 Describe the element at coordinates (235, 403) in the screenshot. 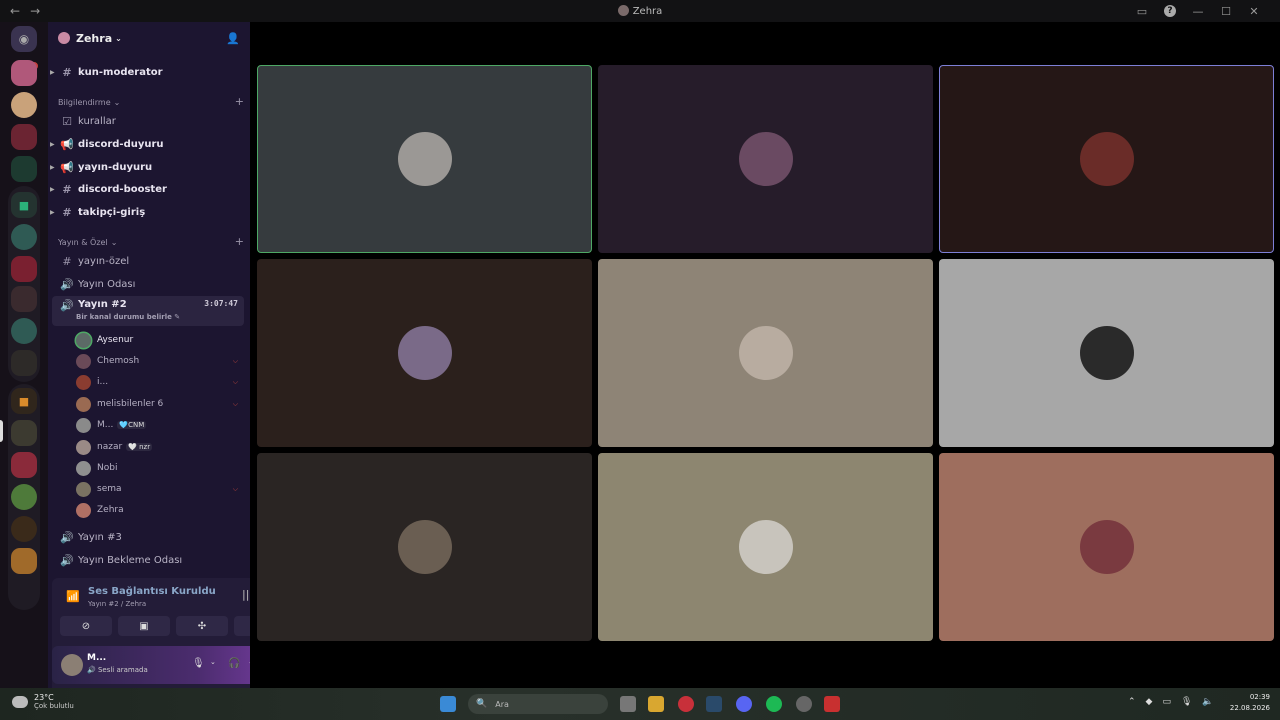

I see `muted-indicator-icon: ⌵` at that location.